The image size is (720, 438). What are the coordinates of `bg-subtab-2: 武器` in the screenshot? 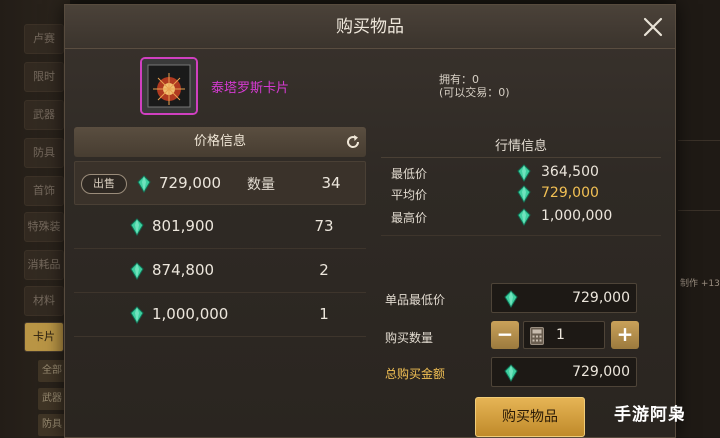 It's located at (52, 399).